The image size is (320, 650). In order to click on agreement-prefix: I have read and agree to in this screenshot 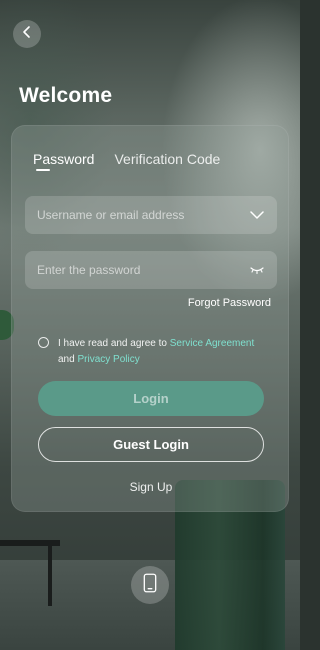, I will do `click(114, 343)`.